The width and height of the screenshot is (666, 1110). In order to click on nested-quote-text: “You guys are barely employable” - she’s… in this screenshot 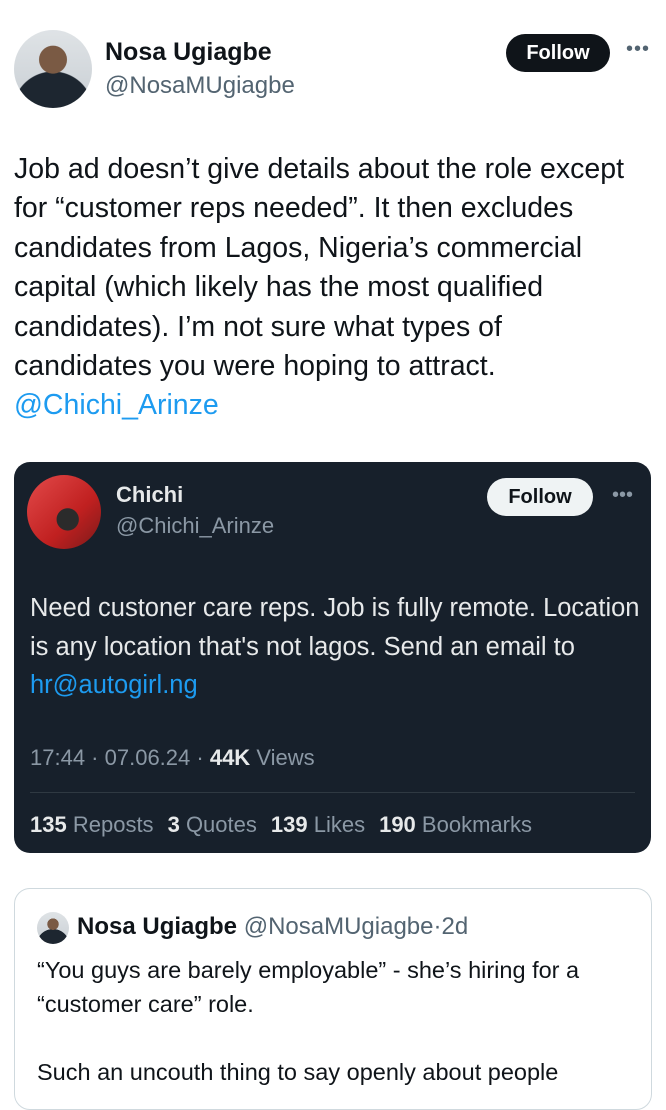, I will do `click(308, 1021)`.